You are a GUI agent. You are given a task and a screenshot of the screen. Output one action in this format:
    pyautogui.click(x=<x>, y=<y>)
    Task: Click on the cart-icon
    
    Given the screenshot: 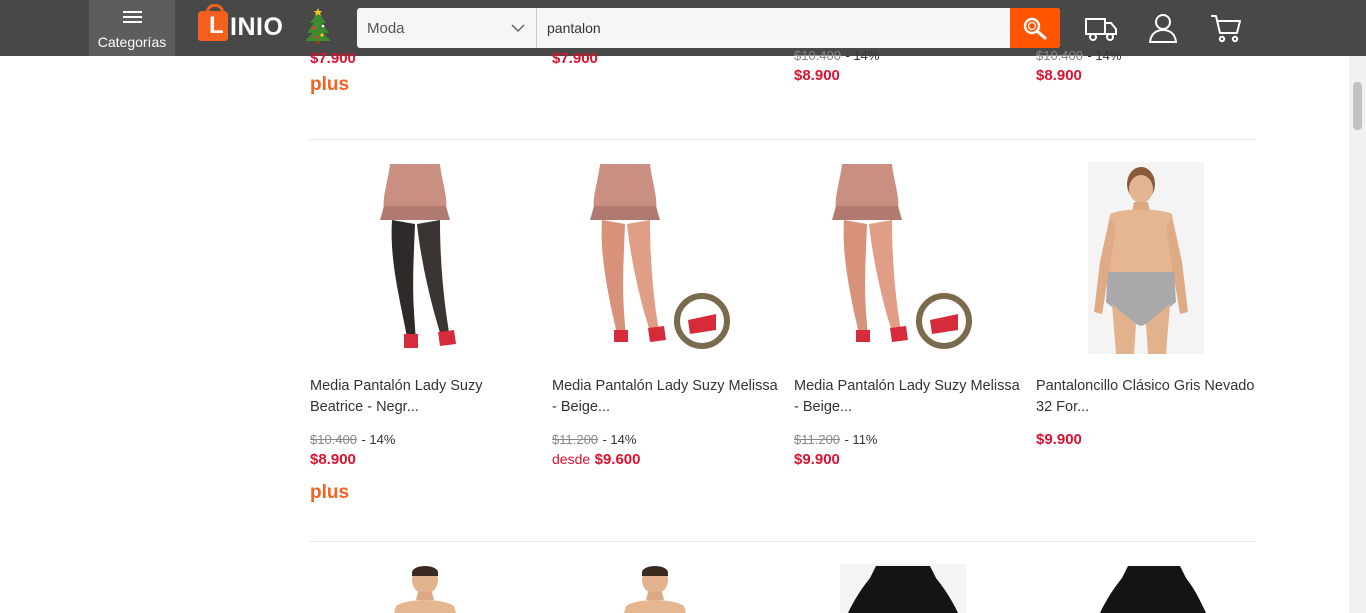 What is the action you would take?
    pyautogui.click(x=1226, y=29)
    